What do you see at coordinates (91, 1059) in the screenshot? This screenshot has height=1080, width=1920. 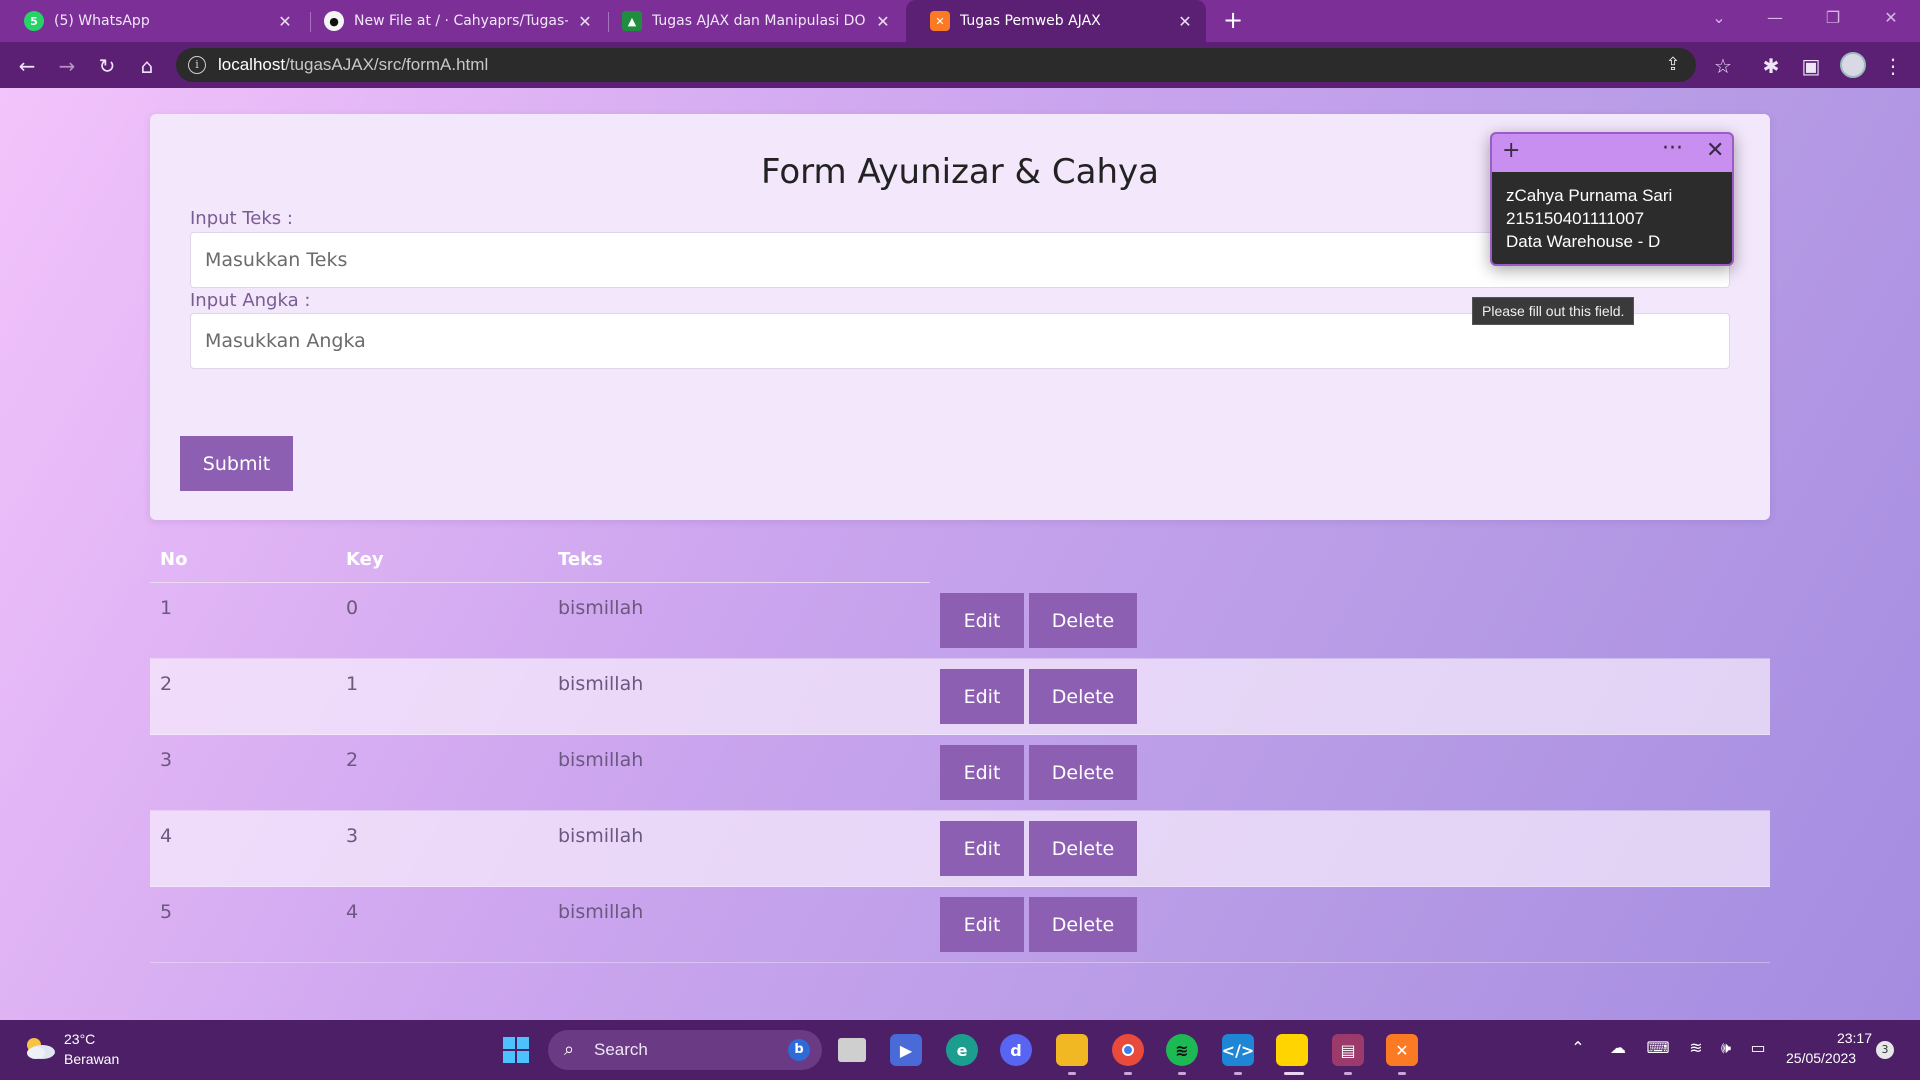 I see `weather-text: Berawan` at bounding box center [91, 1059].